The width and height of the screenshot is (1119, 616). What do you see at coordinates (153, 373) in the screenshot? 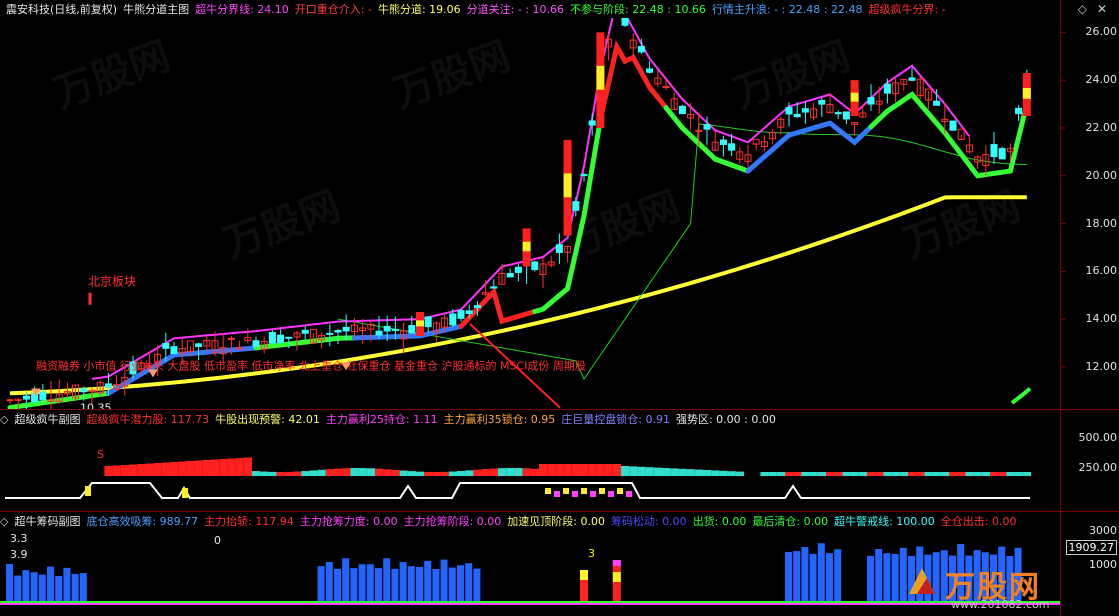
I see `diamond-signal-icon` at bounding box center [153, 373].